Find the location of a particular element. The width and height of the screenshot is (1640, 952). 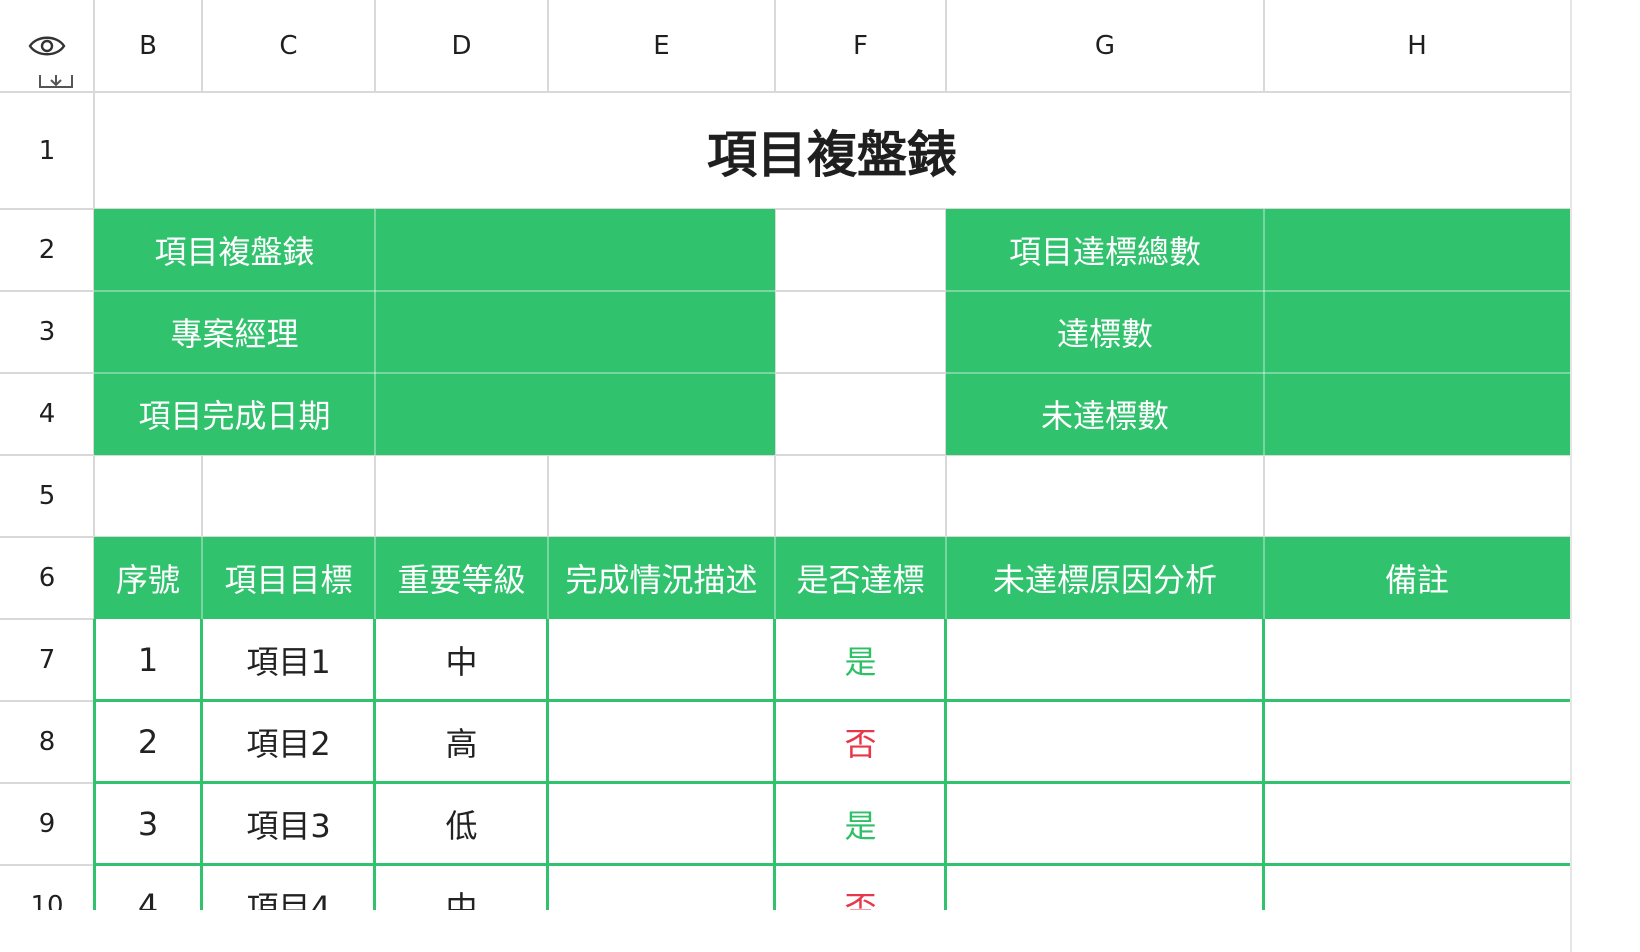

table-cell-level: 低 is located at coordinates (461, 824).